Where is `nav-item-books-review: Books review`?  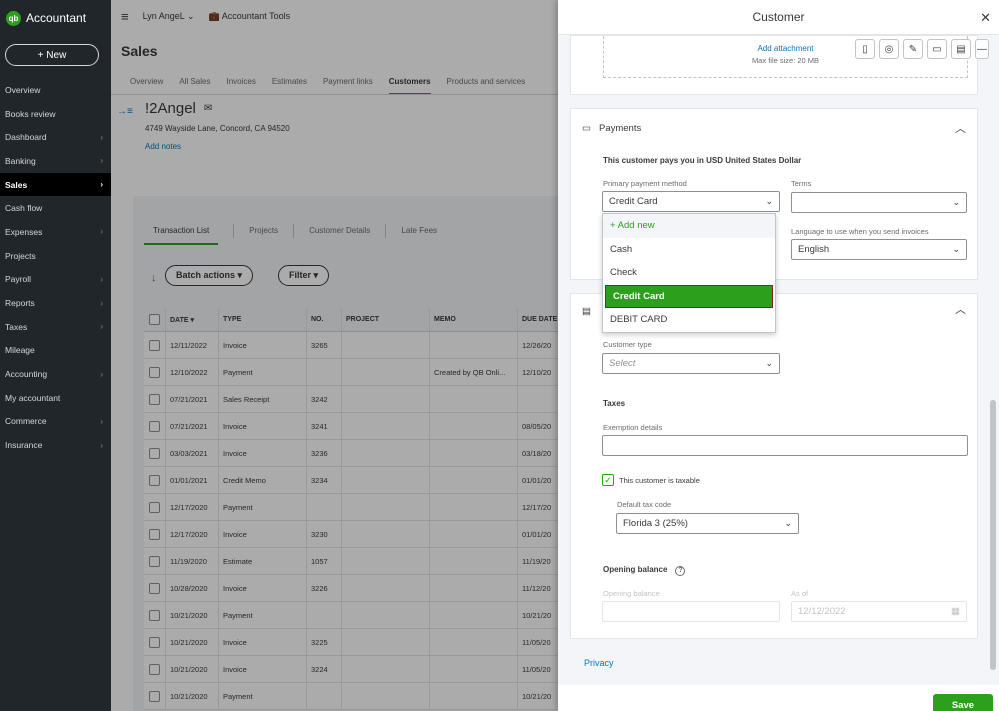
nav-item-books-review: Books review is located at coordinates (55, 114).